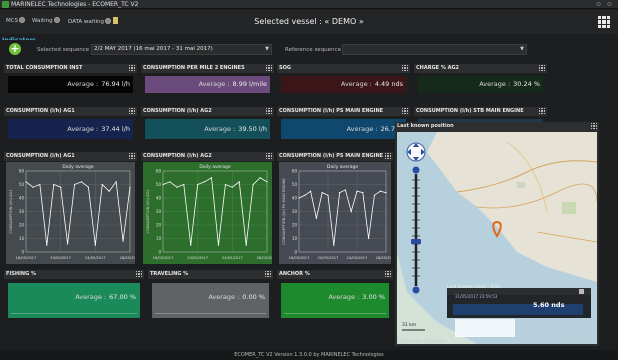 This screenshot has height=360, width=618. Describe the element at coordinates (207, 111) in the screenshot. I see `tile-title: CONSUMPTION (l/h) AG2` at that location.